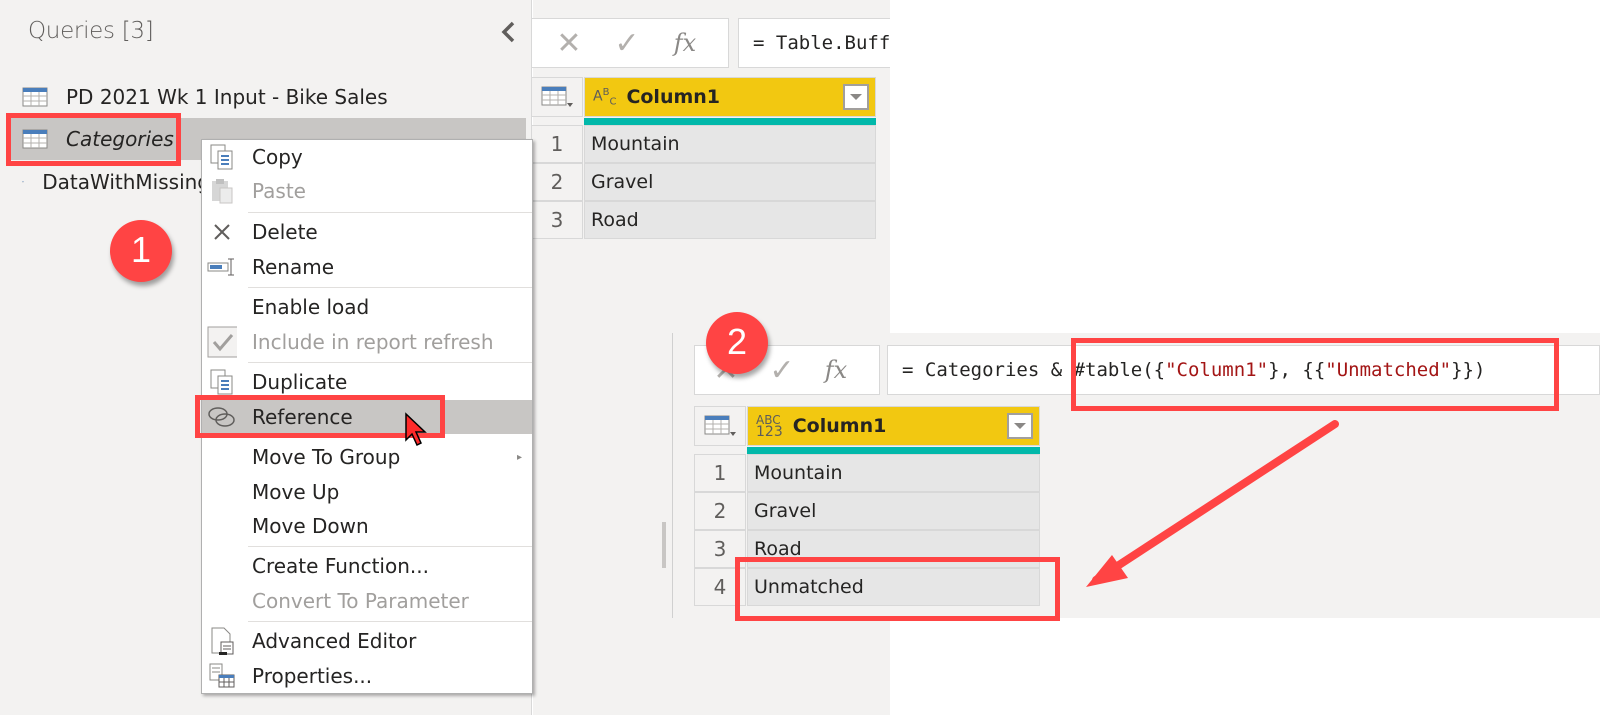 The image size is (1600, 715). I want to click on menu-label: Convert To Parameter, so click(360, 601).